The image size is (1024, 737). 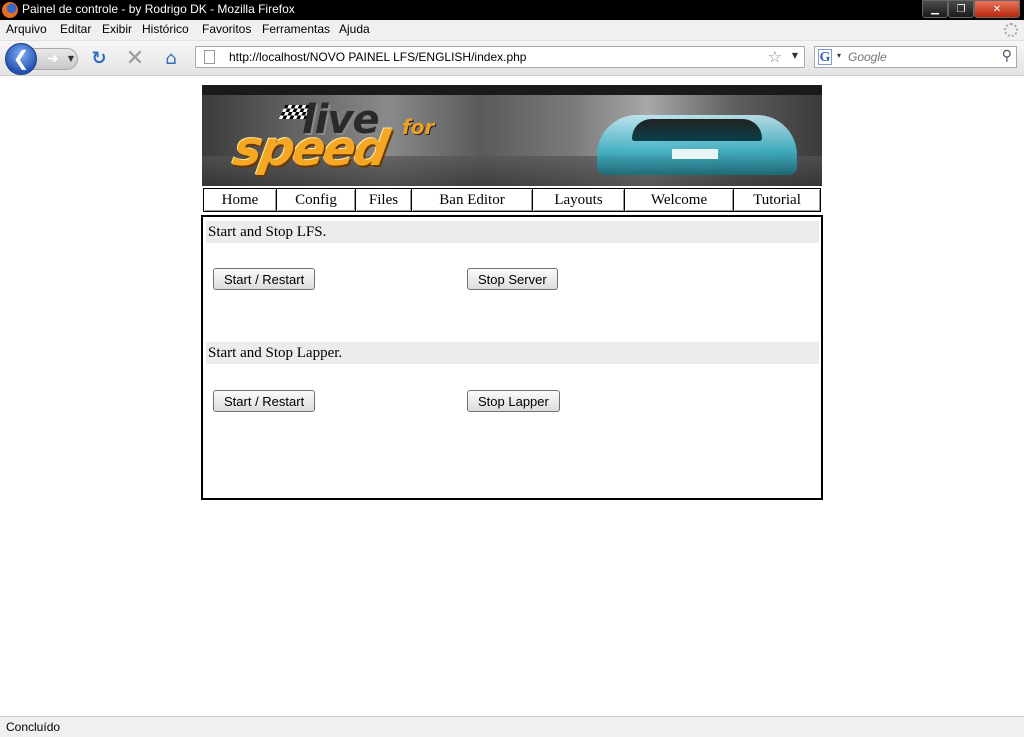 What do you see at coordinates (472, 200) in the screenshot?
I see `nav-ban-editor: Ban Editor` at bounding box center [472, 200].